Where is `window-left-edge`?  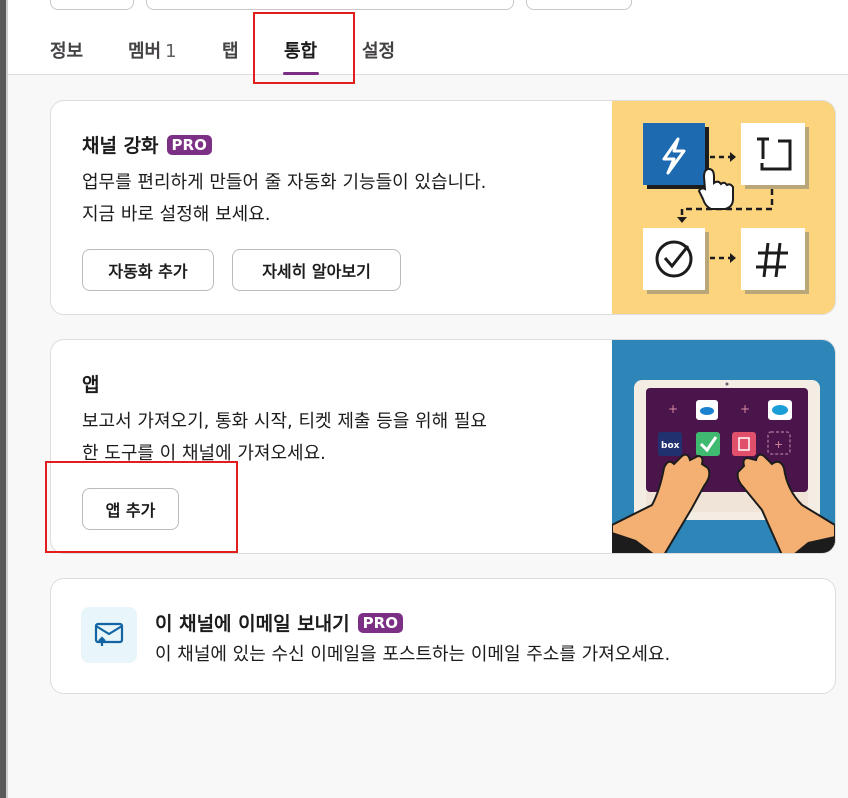
window-left-edge is located at coordinates (4, 399).